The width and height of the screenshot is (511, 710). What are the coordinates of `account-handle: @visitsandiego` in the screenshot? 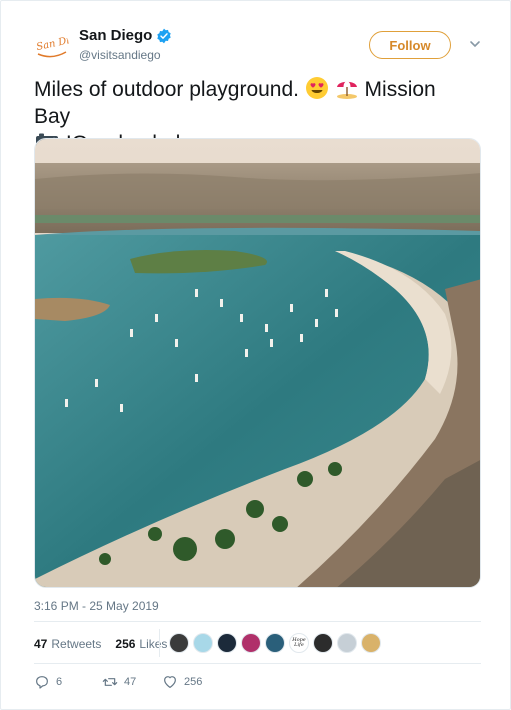 It's located at (120, 55).